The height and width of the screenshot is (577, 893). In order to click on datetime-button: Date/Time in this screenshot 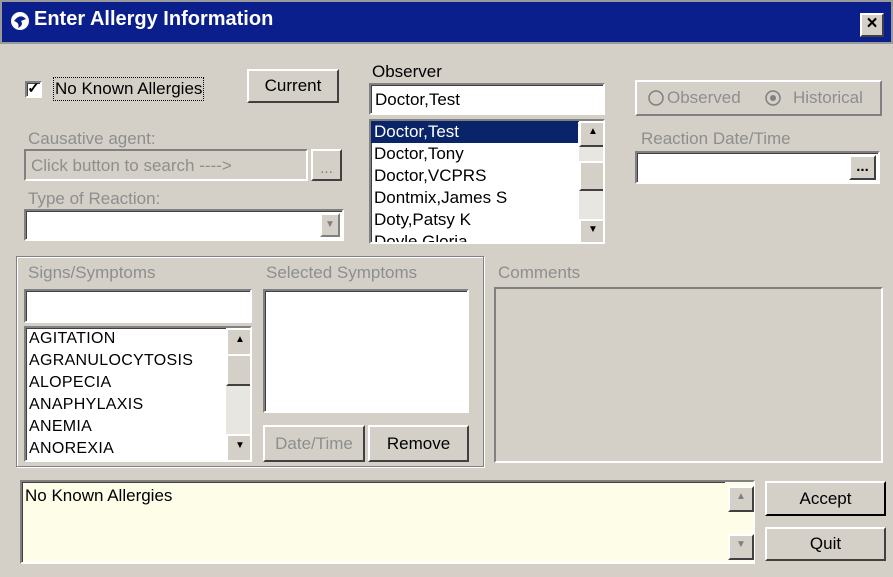, I will do `click(314, 443)`.